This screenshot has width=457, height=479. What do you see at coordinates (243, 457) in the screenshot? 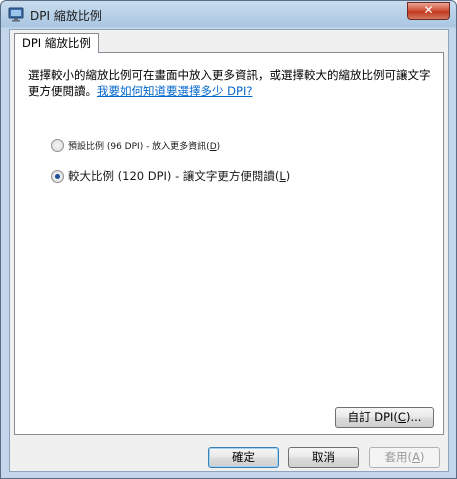
I see `ok-button: 確定` at bounding box center [243, 457].